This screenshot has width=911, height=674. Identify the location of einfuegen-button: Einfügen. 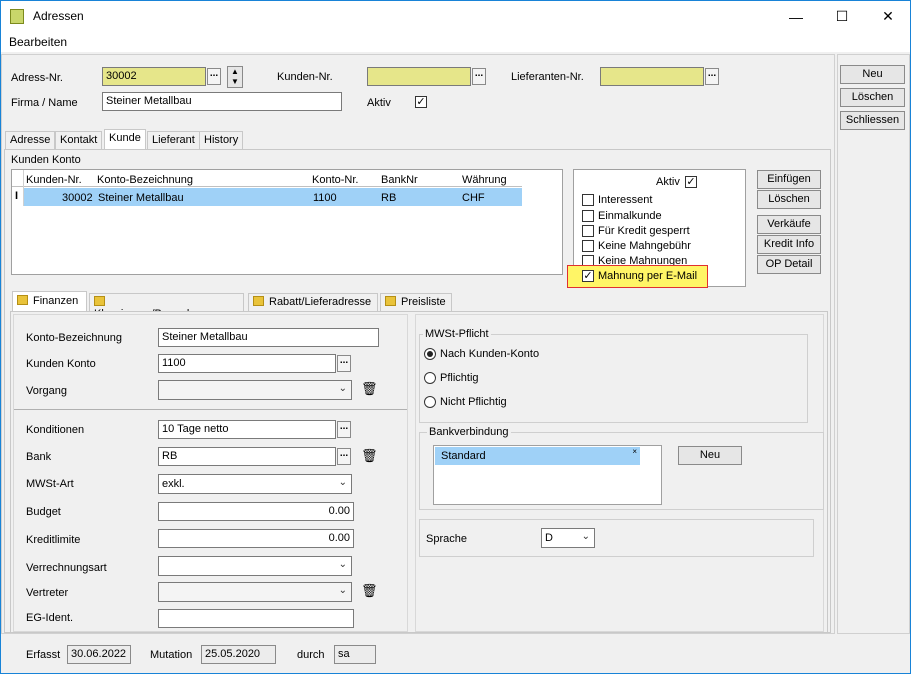
(789, 179).